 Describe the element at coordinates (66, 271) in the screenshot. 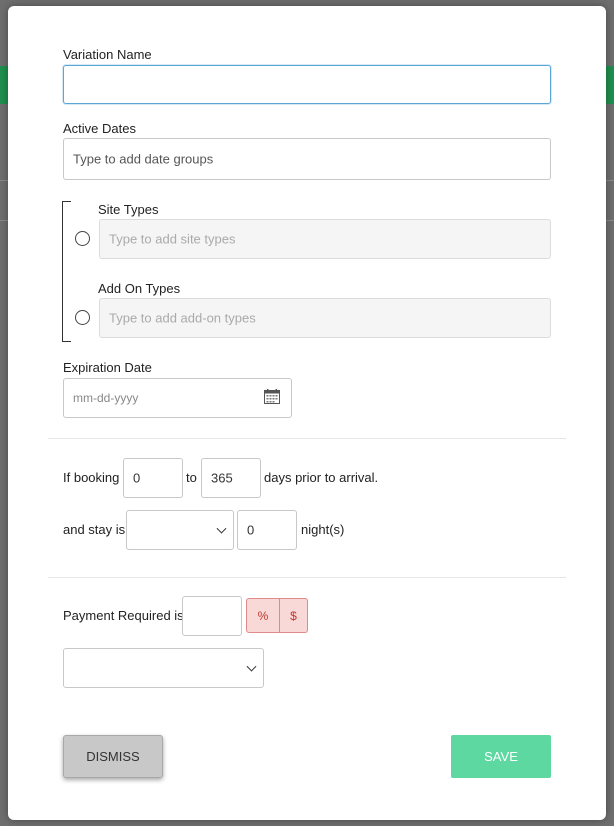

I see `type-choice-bracket` at that location.